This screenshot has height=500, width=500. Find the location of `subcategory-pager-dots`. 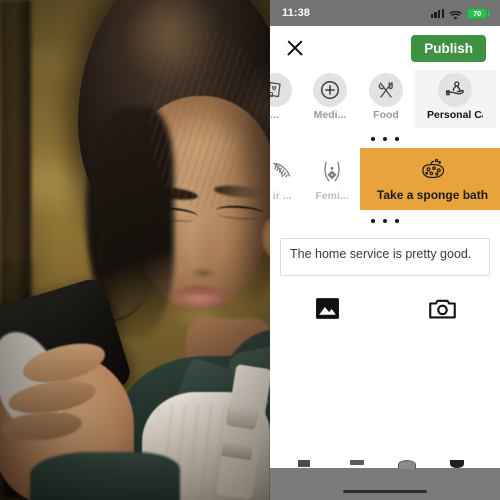

subcategory-pager-dots is located at coordinates (385, 220).